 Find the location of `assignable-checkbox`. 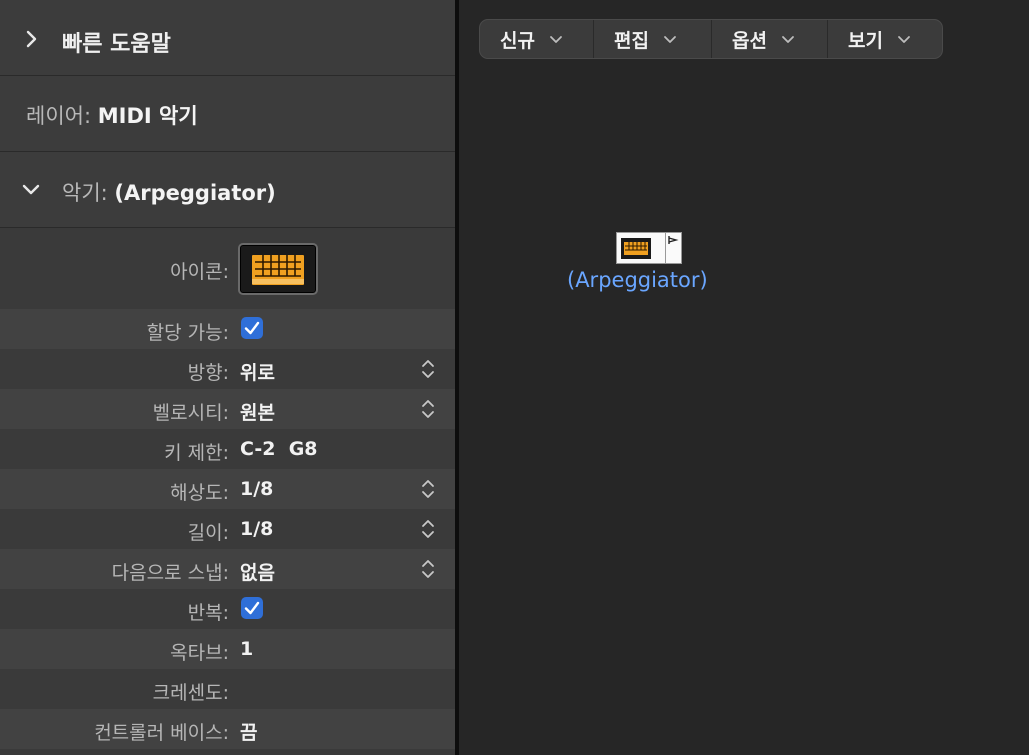

assignable-checkbox is located at coordinates (252, 328).